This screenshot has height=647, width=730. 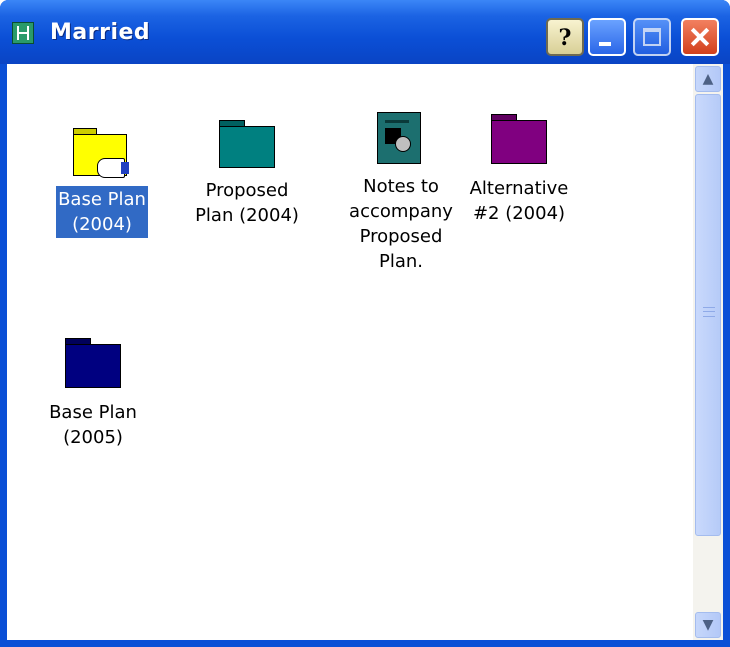 I want to click on chevron-down-icon: ▼, so click(x=708, y=625).